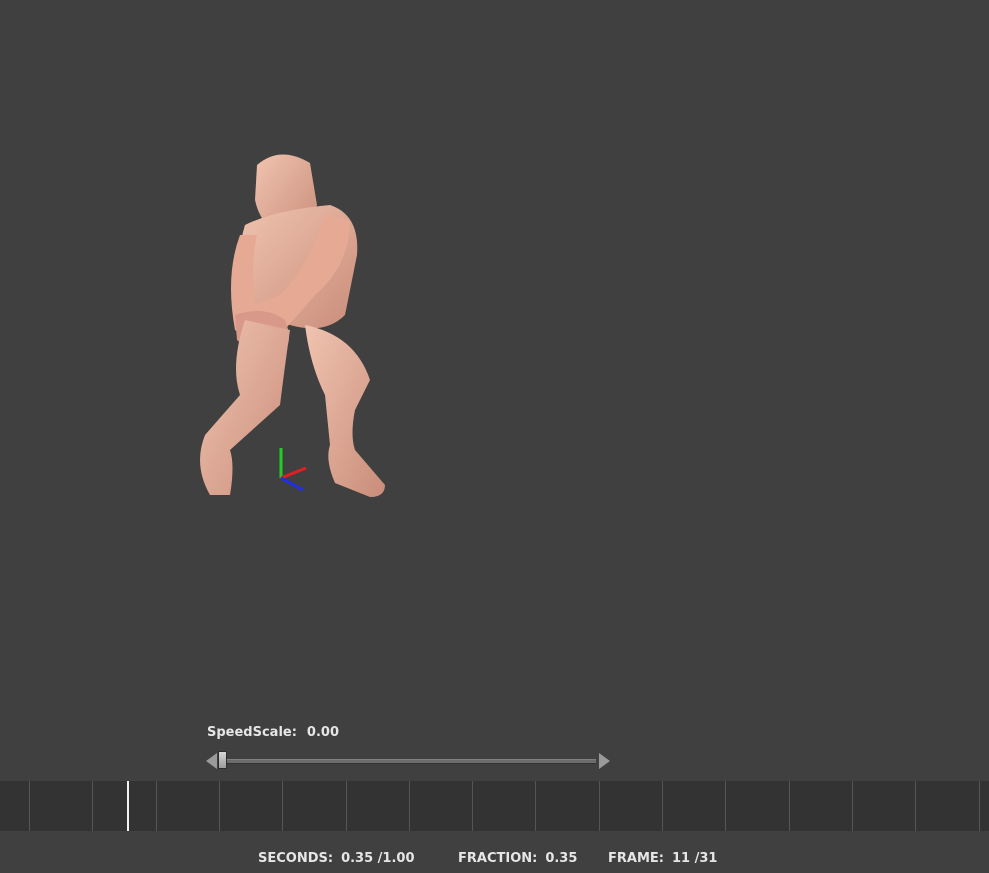 This screenshot has height=873, width=989. Describe the element at coordinates (336, 858) in the screenshot. I see `seconds-readout: SECONDS: 0.35 /1.00` at that location.